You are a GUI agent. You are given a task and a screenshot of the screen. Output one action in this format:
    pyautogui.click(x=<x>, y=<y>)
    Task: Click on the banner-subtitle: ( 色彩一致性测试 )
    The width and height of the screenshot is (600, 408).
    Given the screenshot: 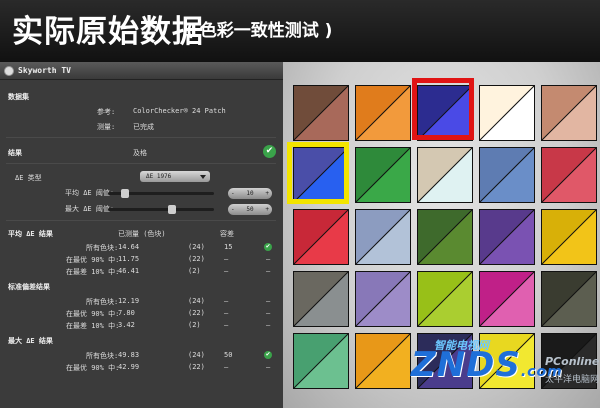 What is the action you would take?
    pyautogui.click(x=259, y=31)
    